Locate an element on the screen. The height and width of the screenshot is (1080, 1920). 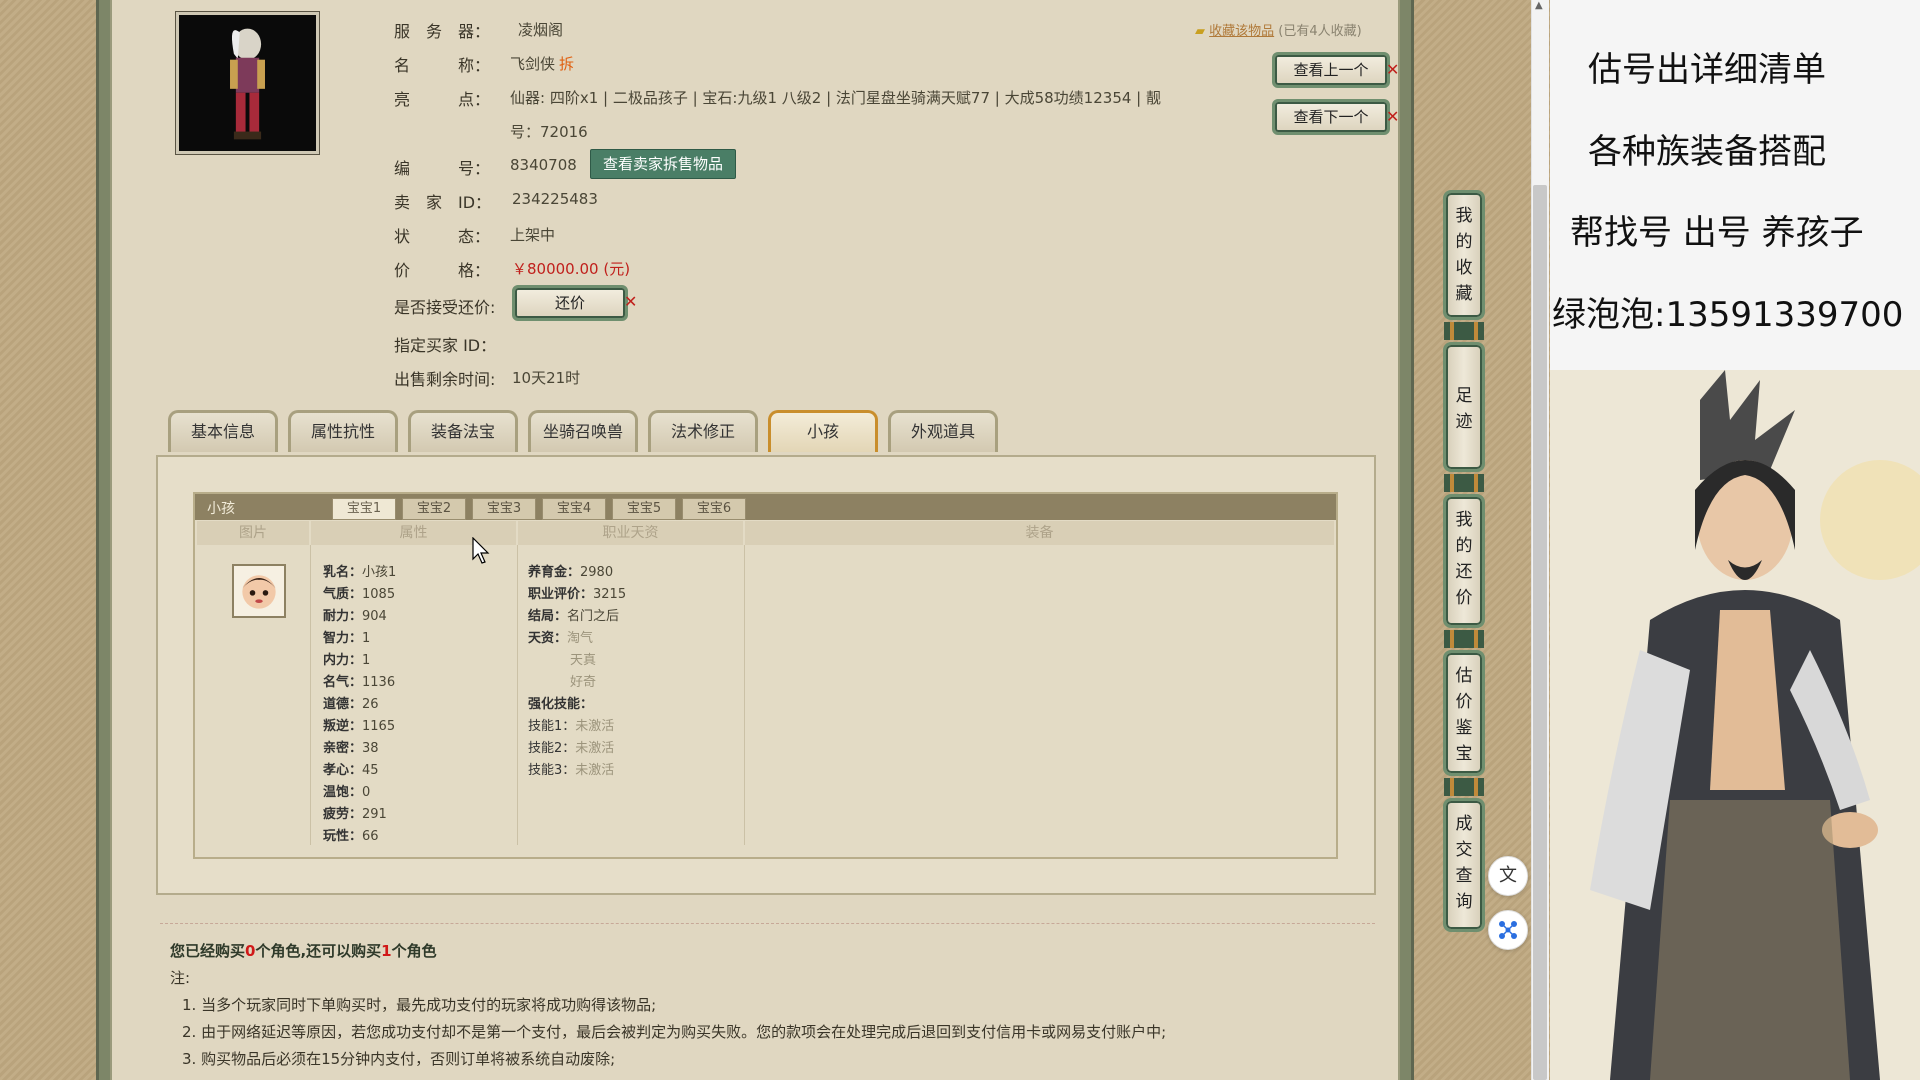
notes-label: 注: is located at coordinates (180, 978).